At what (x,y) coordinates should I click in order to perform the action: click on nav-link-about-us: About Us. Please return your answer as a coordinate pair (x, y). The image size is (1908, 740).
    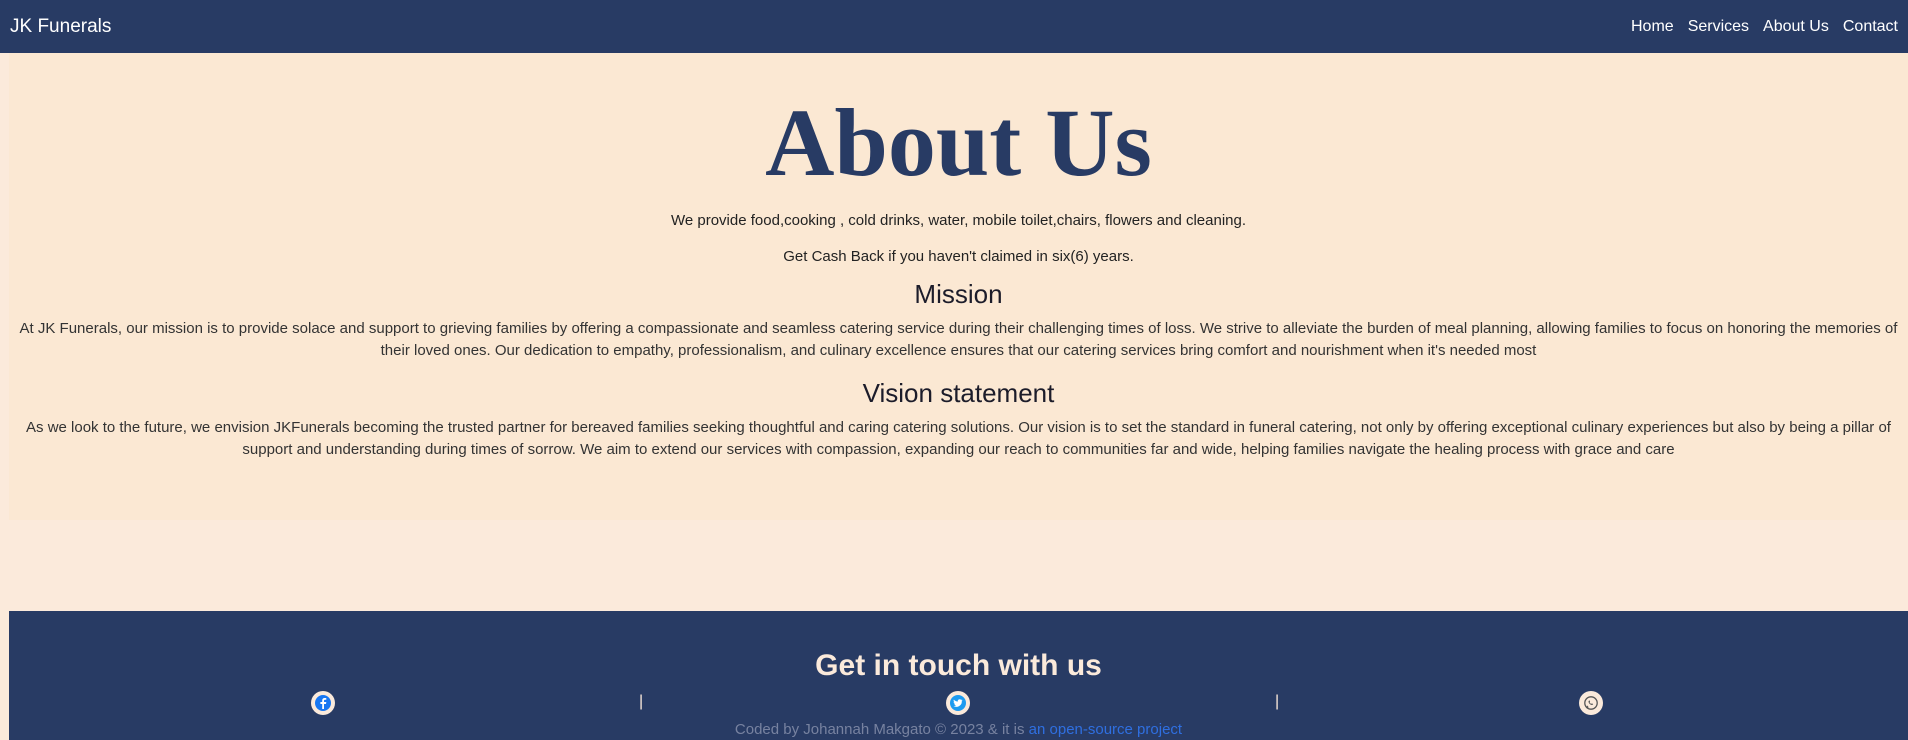
    Looking at the image, I should click on (1796, 27).